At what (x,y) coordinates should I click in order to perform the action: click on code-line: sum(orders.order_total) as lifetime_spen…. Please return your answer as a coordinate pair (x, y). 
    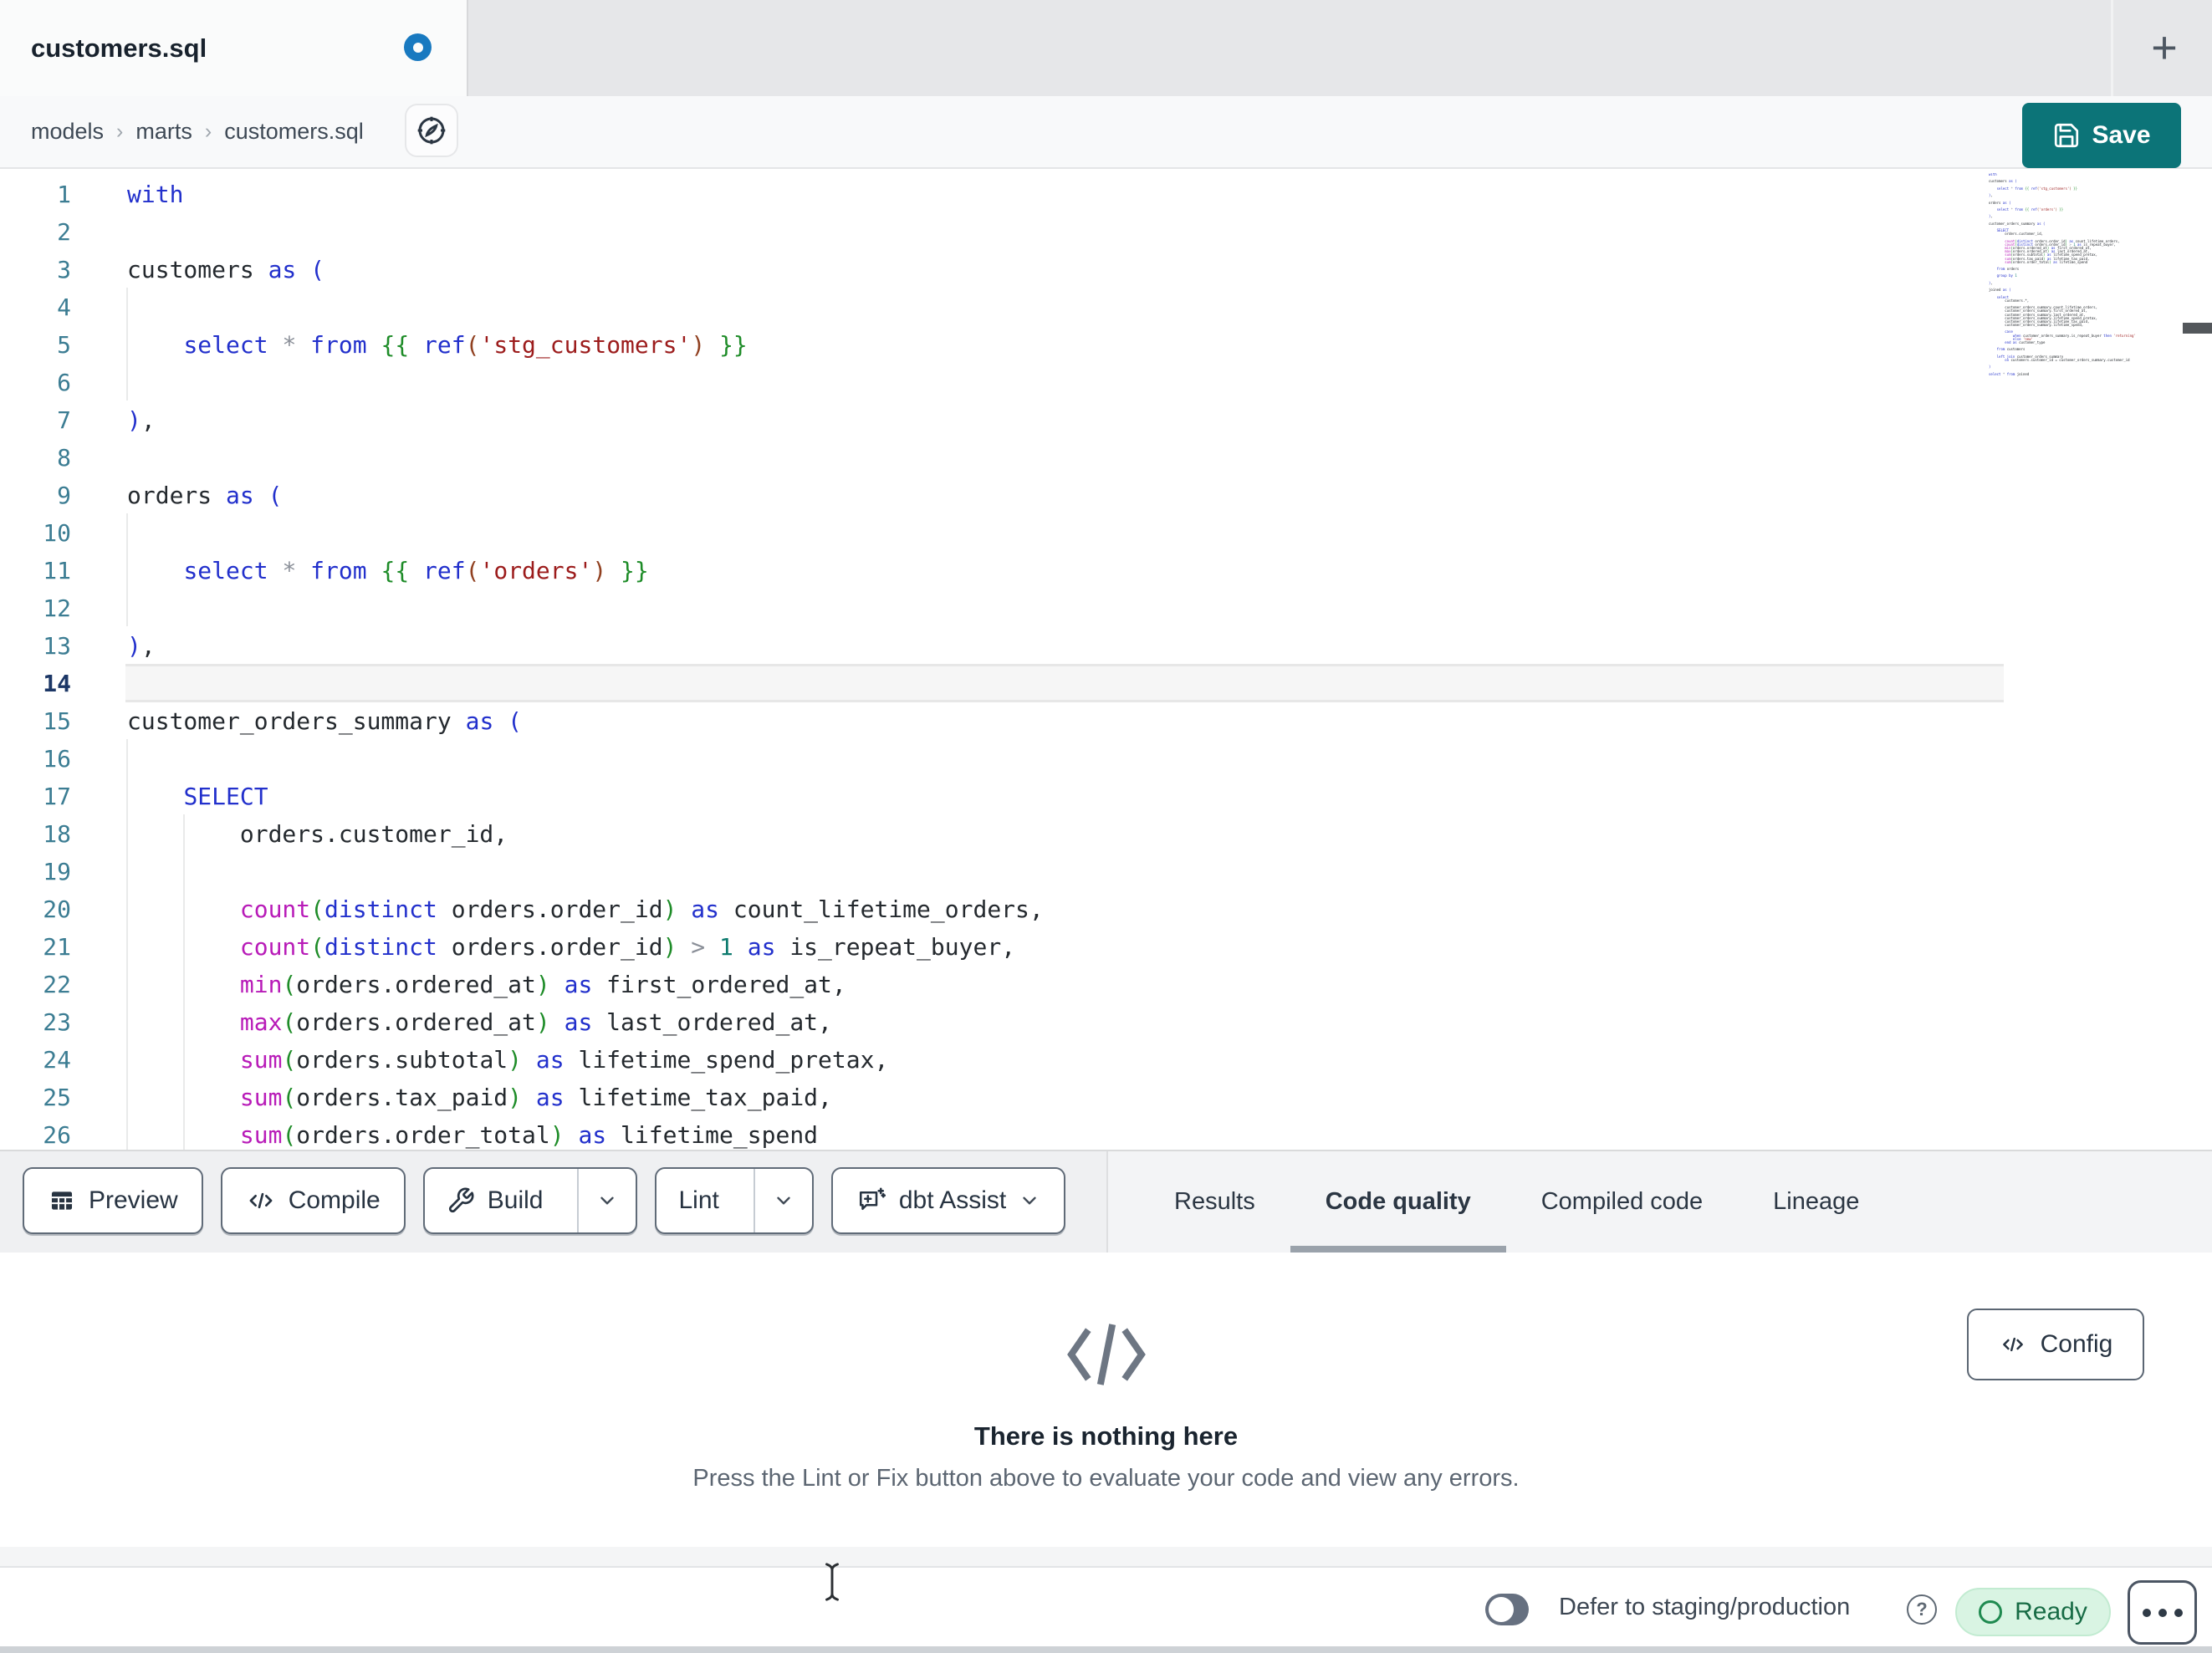
    Looking at the image, I should click on (585, 1133).